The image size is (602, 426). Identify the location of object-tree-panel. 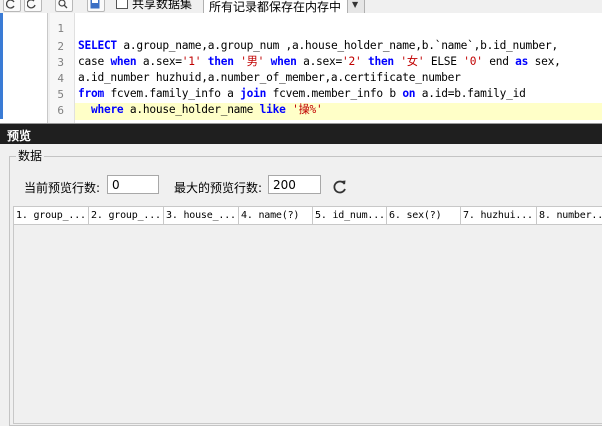
(24, 68).